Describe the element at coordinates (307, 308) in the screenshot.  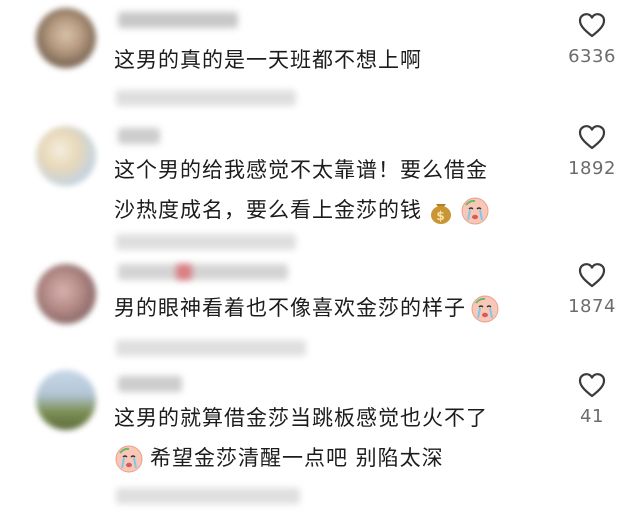
I see `comment-text: 男的眼神看着也不像喜欢金莎的样子` at that location.